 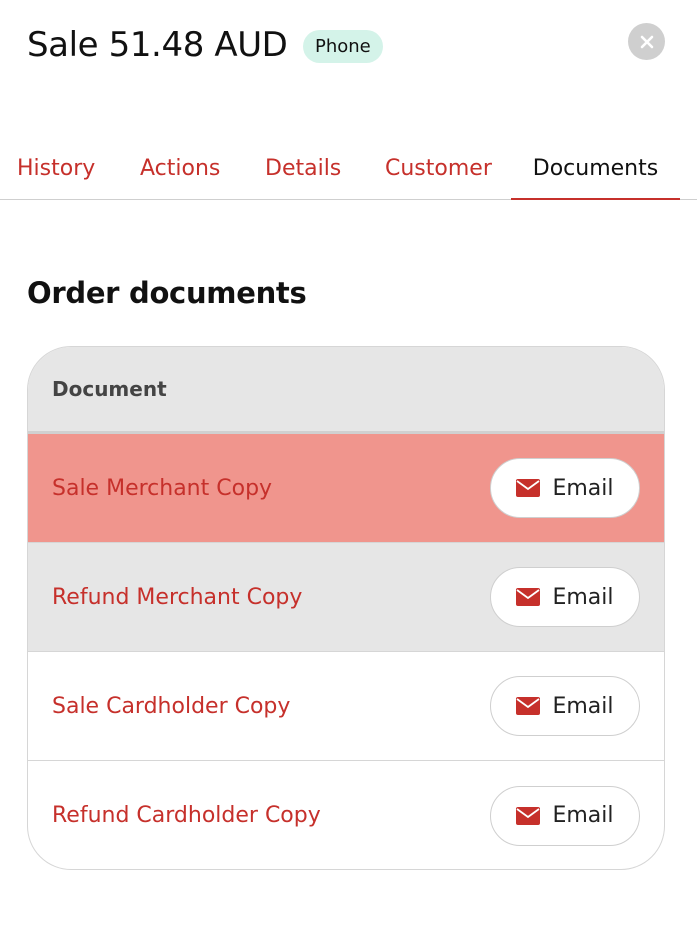 I want to click on page-title: Sale 51.48 AUD, so click(x=157, y=45).